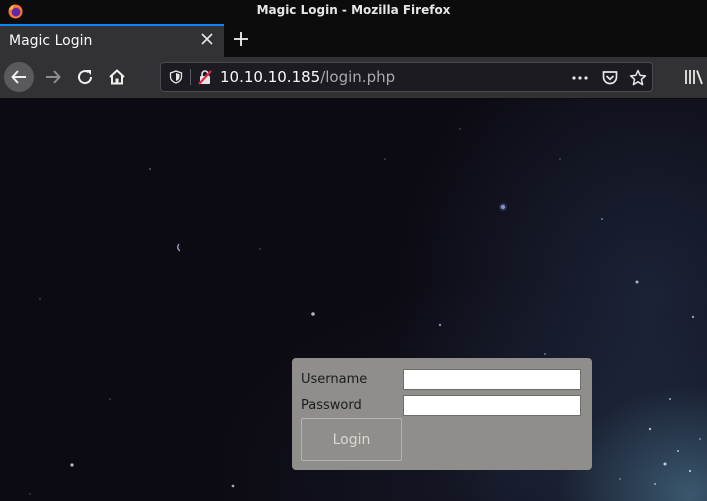 Image resolution: width=707 pixels, height=501 pixels. Describe the element at coordinates (190, 77) in the screenshot. I see `url-separator` at that location.